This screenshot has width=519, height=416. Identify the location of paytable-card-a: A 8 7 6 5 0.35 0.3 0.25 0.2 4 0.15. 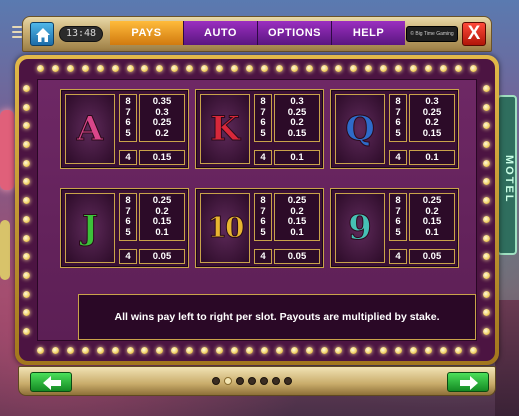
(124, 129).